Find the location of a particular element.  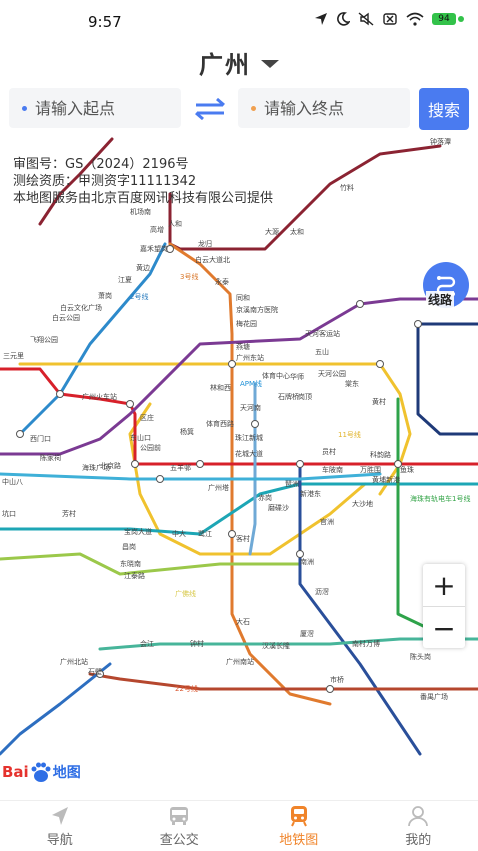

station-label: 番禺广场 is located at coordinates (434, 696).